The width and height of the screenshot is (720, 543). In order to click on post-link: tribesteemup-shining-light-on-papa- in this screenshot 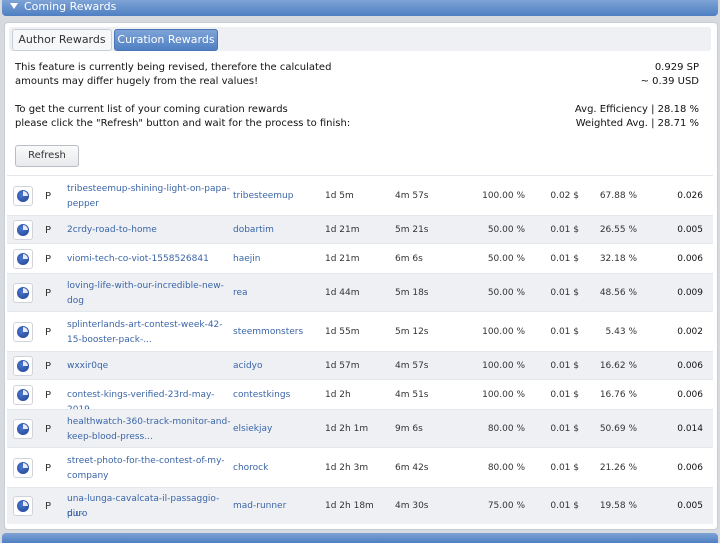, I will do `click(150, 189)`.